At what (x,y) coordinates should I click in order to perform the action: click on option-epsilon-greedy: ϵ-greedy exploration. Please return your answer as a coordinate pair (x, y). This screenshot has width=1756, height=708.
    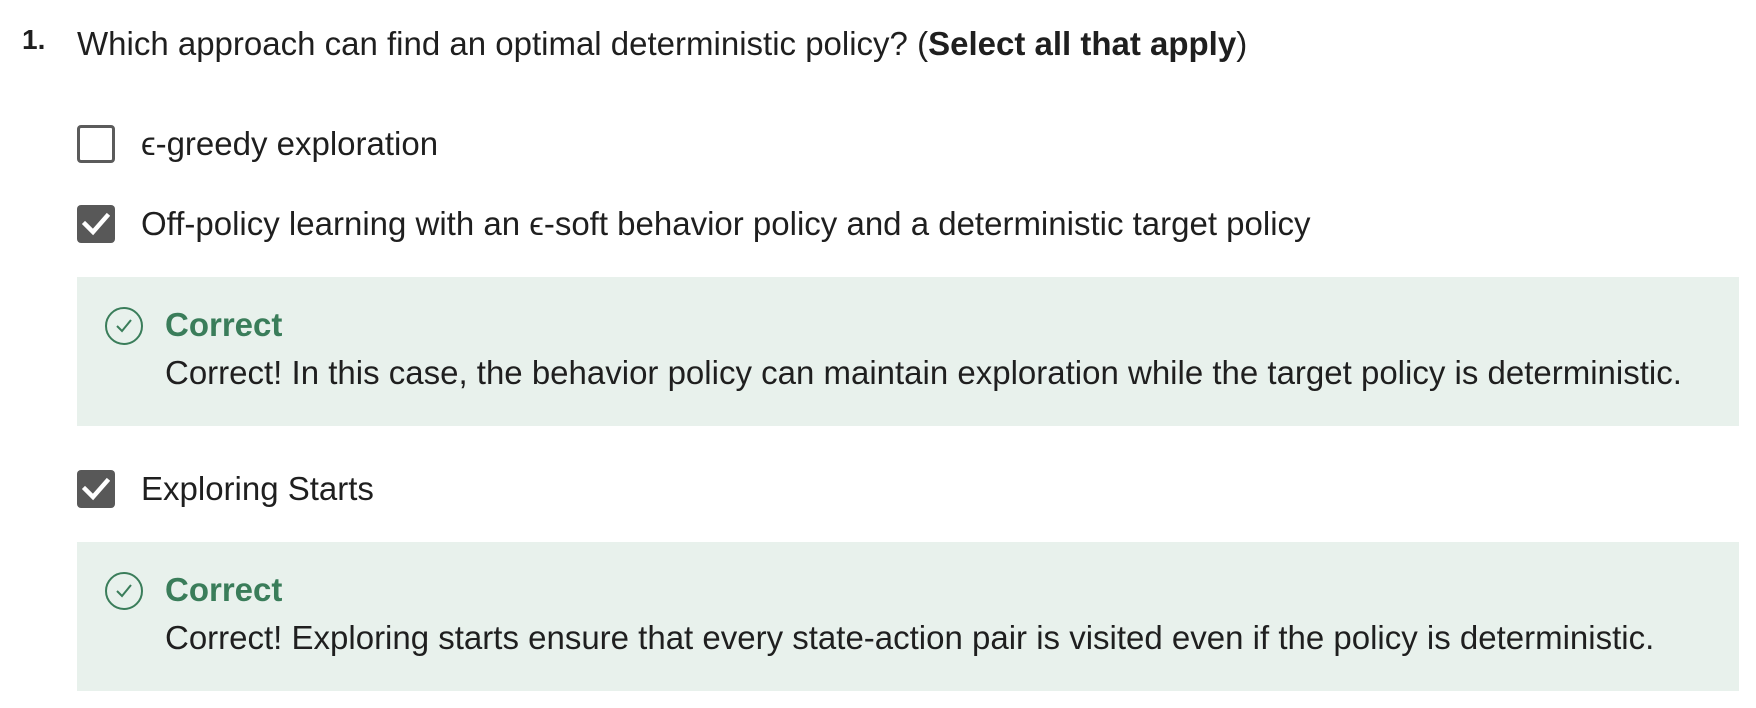
    Looking at the image, I should click on (257, 144).